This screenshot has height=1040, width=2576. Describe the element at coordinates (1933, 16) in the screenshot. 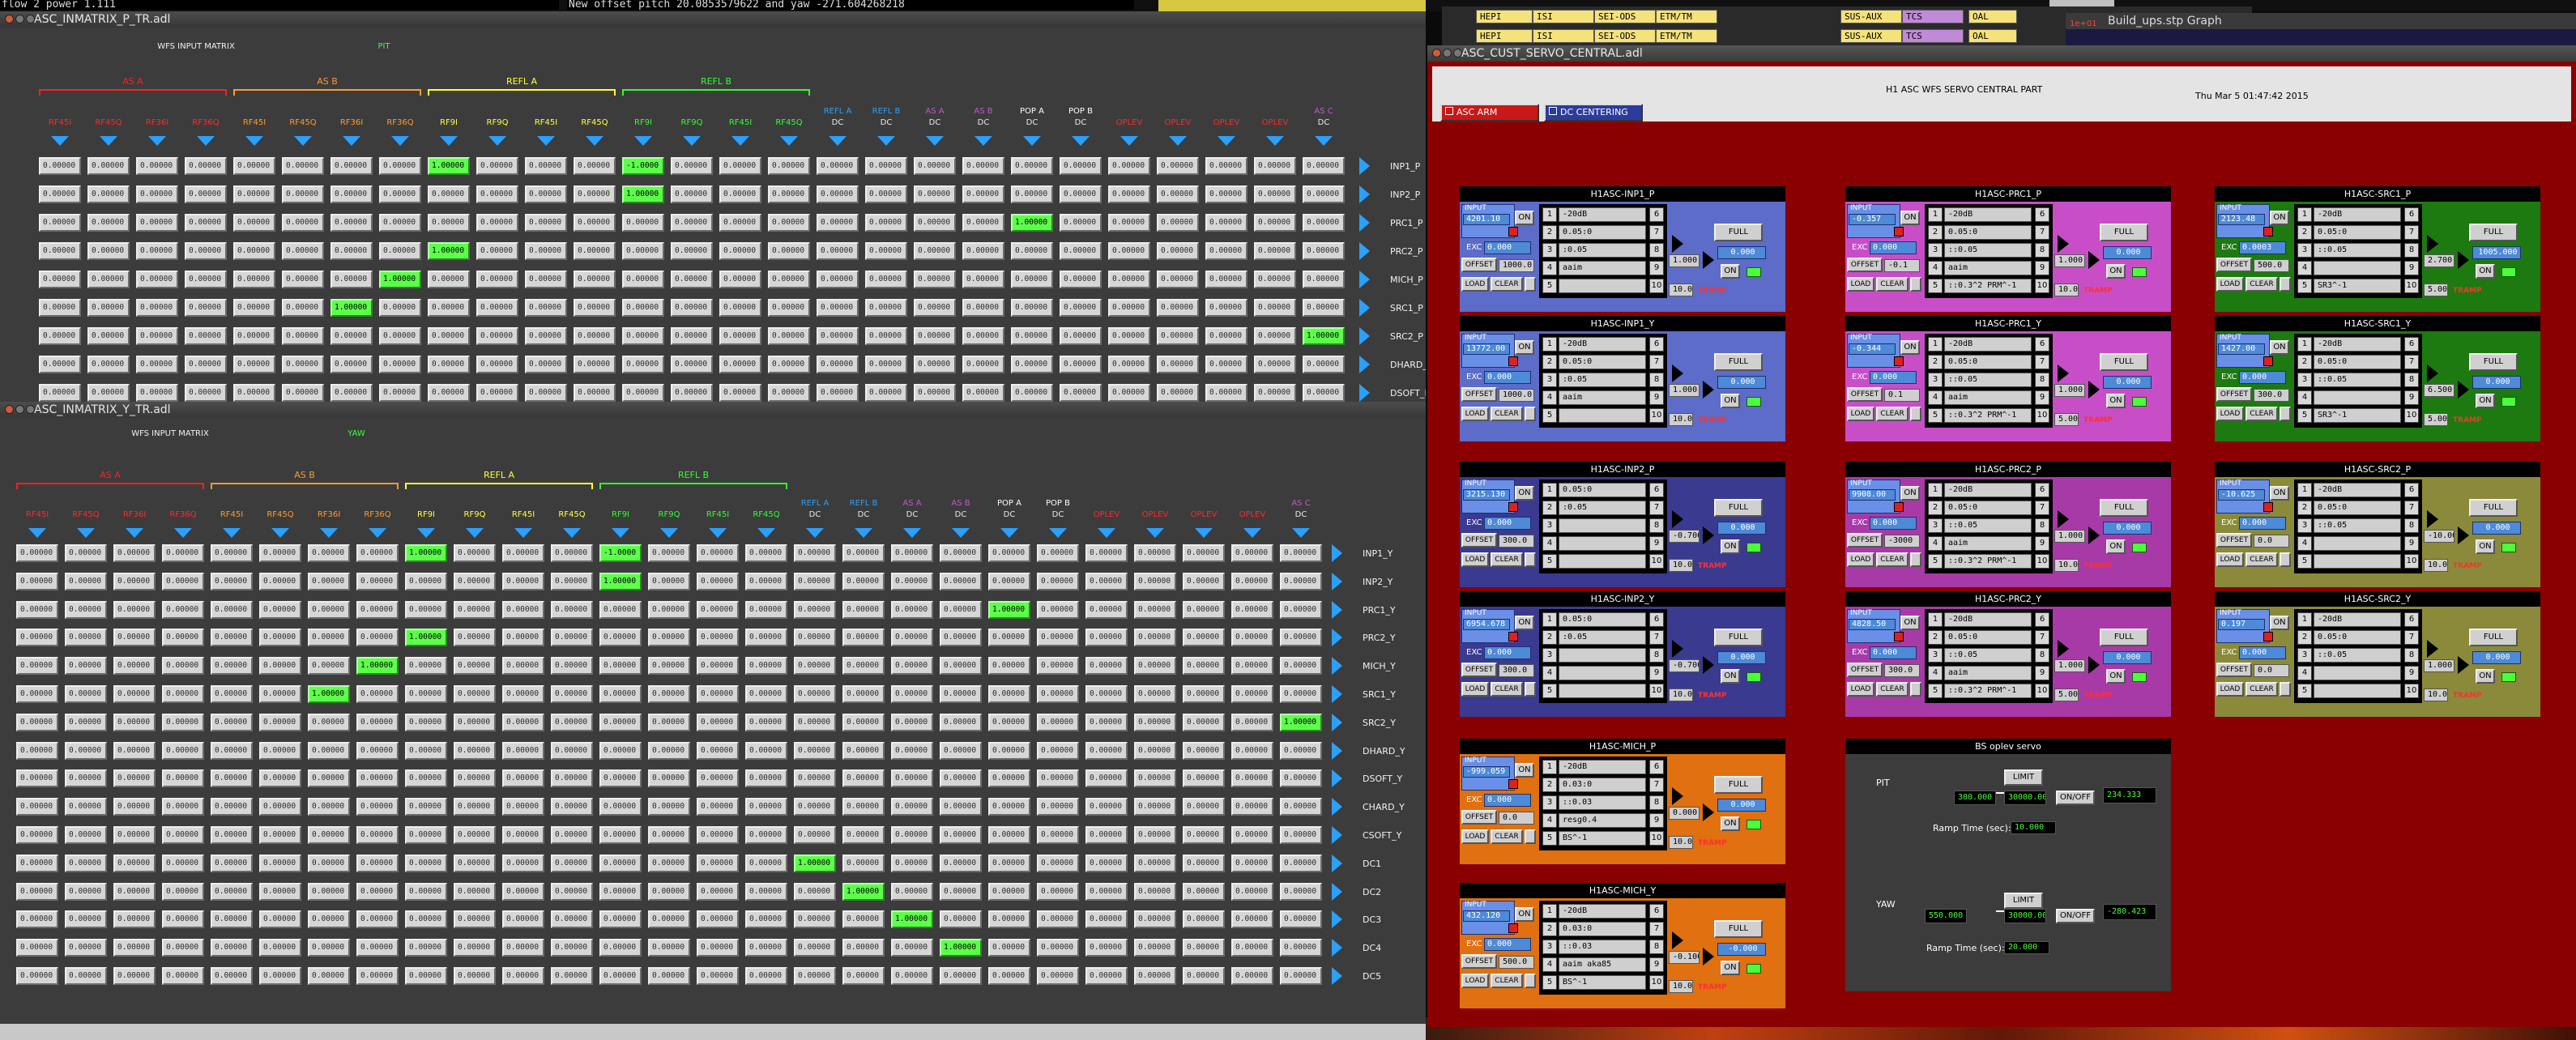

I see `medm-btn-tcs-1: TCS` at that location.